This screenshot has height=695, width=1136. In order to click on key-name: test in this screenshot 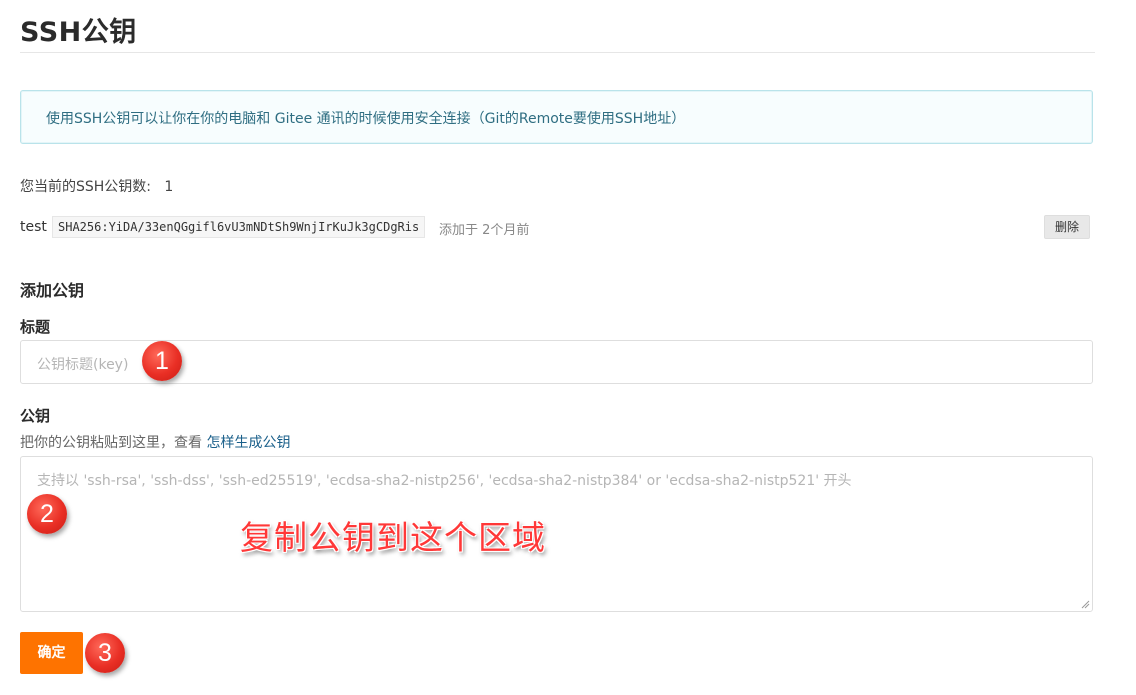, I will do `click(33, 227)`.